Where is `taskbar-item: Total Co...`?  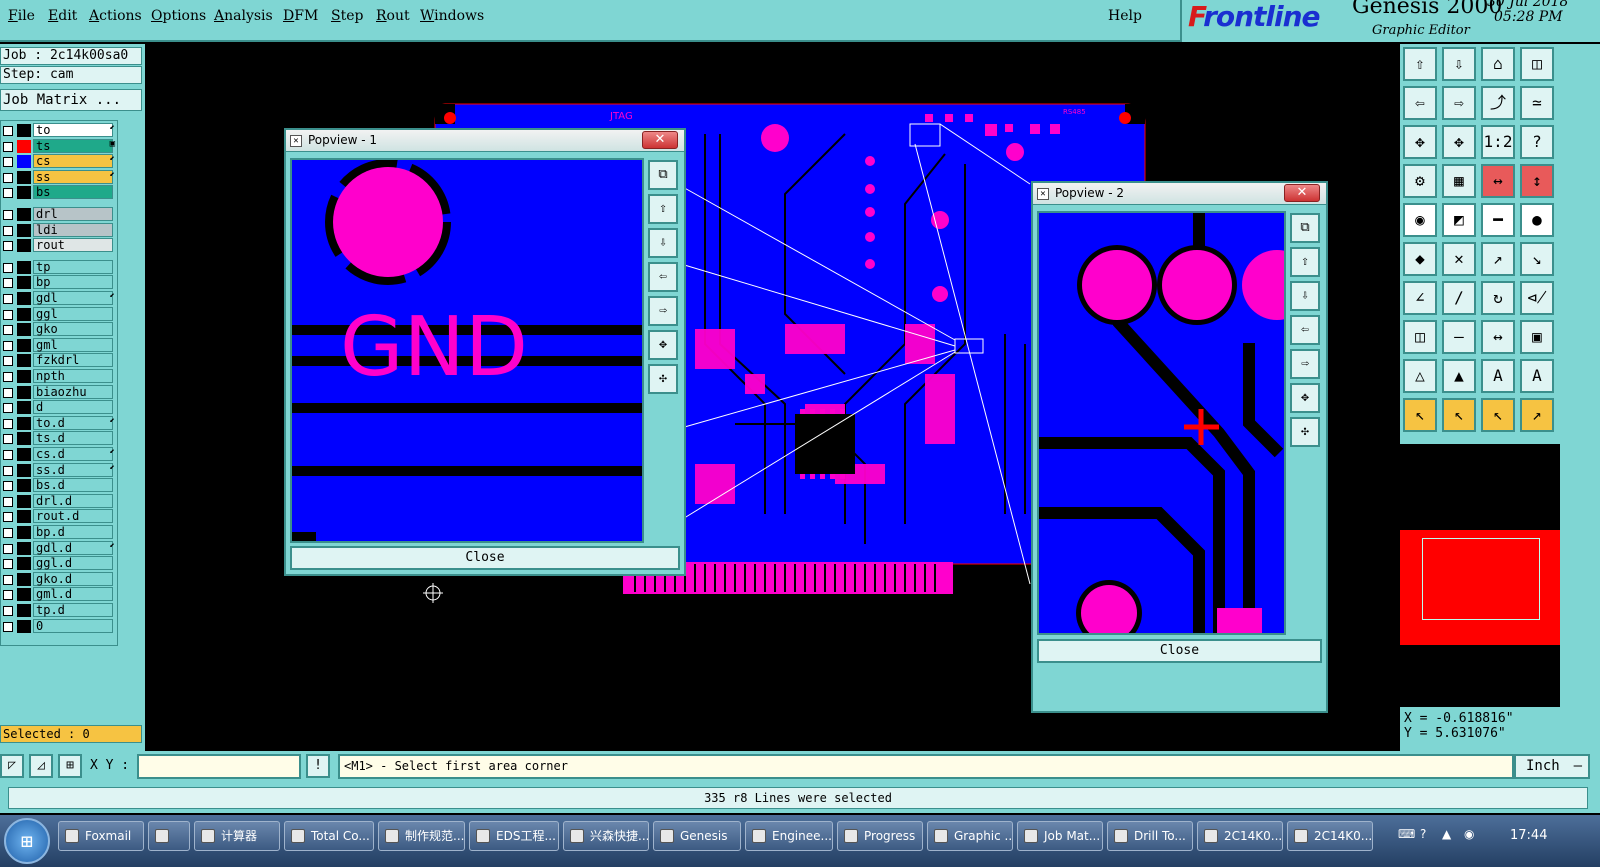
taskbar-item: Total Co... is located at coordinates (329, 836).